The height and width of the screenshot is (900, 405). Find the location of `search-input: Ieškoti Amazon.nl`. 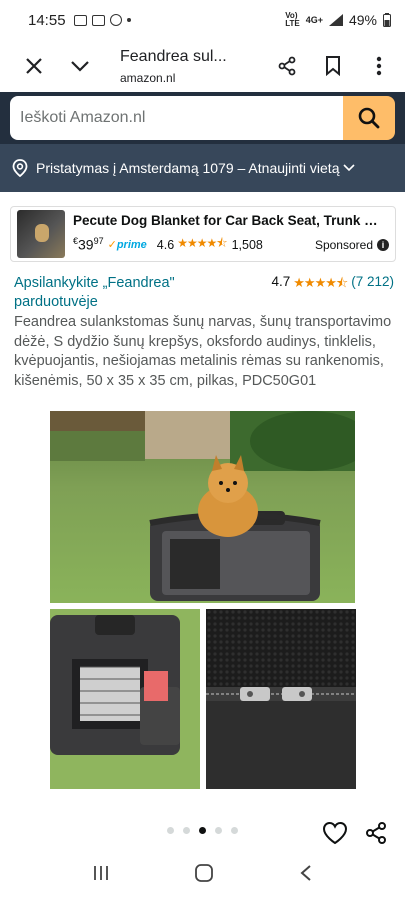

search-input: Ieškoti Amazon.nl is located at coordinates (176, 118).